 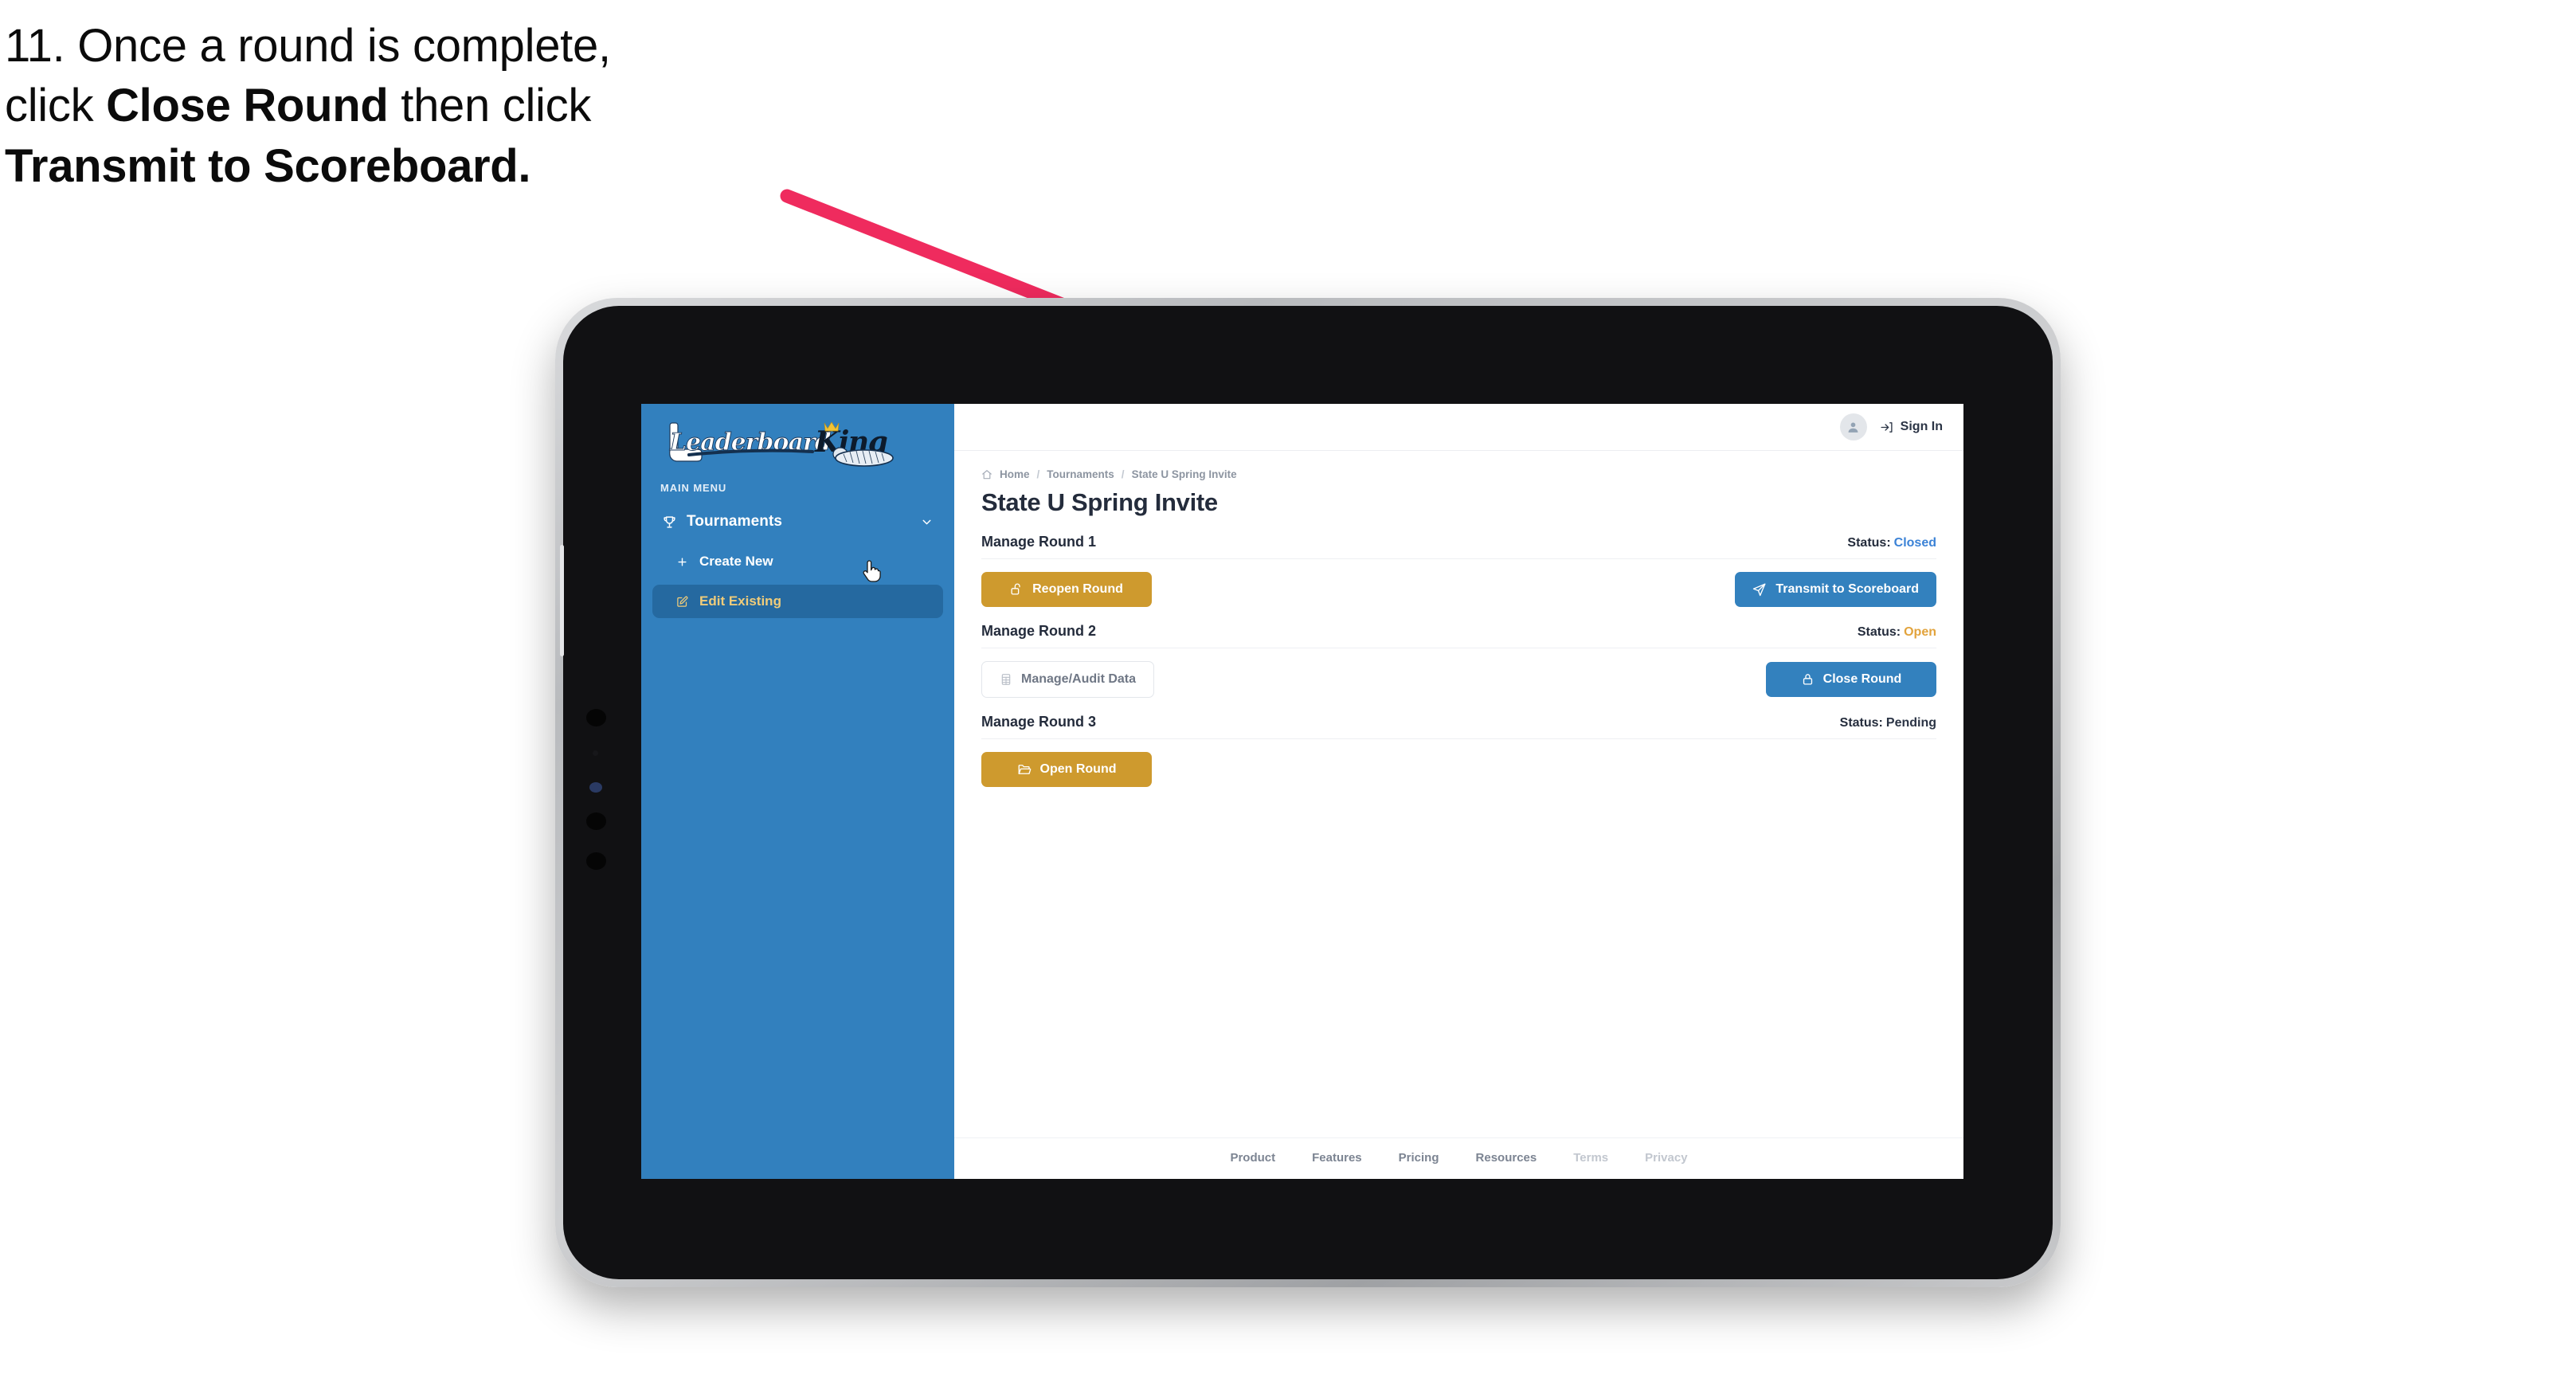 What do you see at coordinates (1080, 474) in the screenshot?
I see `breadcrumb-item-tournaments: Tournaments` at bounding box center [1080, 474].